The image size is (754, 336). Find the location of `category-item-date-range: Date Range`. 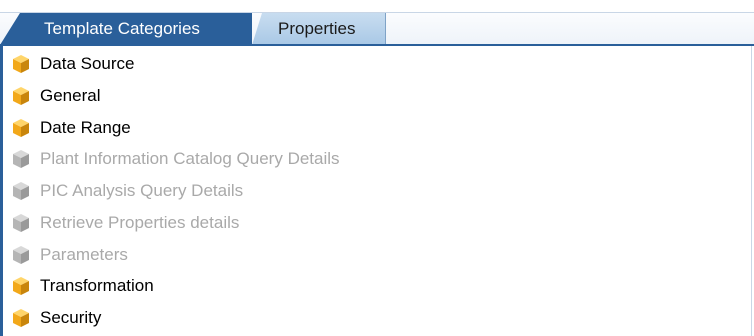

category-item-date-range: Date Range is located at coordinates (71, 128).